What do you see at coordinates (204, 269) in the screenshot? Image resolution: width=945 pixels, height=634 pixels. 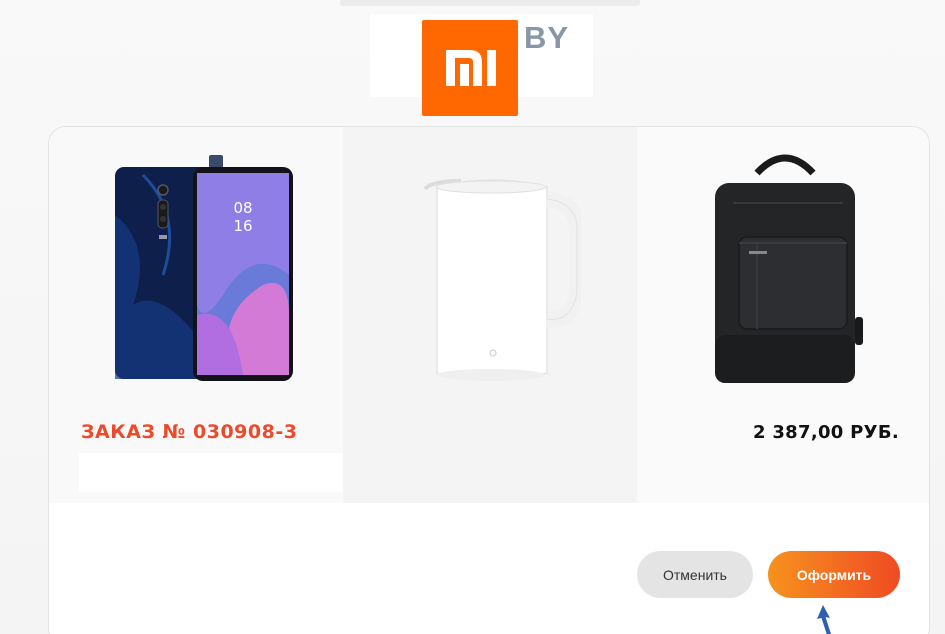 I see `smartphone-icon: 08 16` at bounding box center [204, 269].